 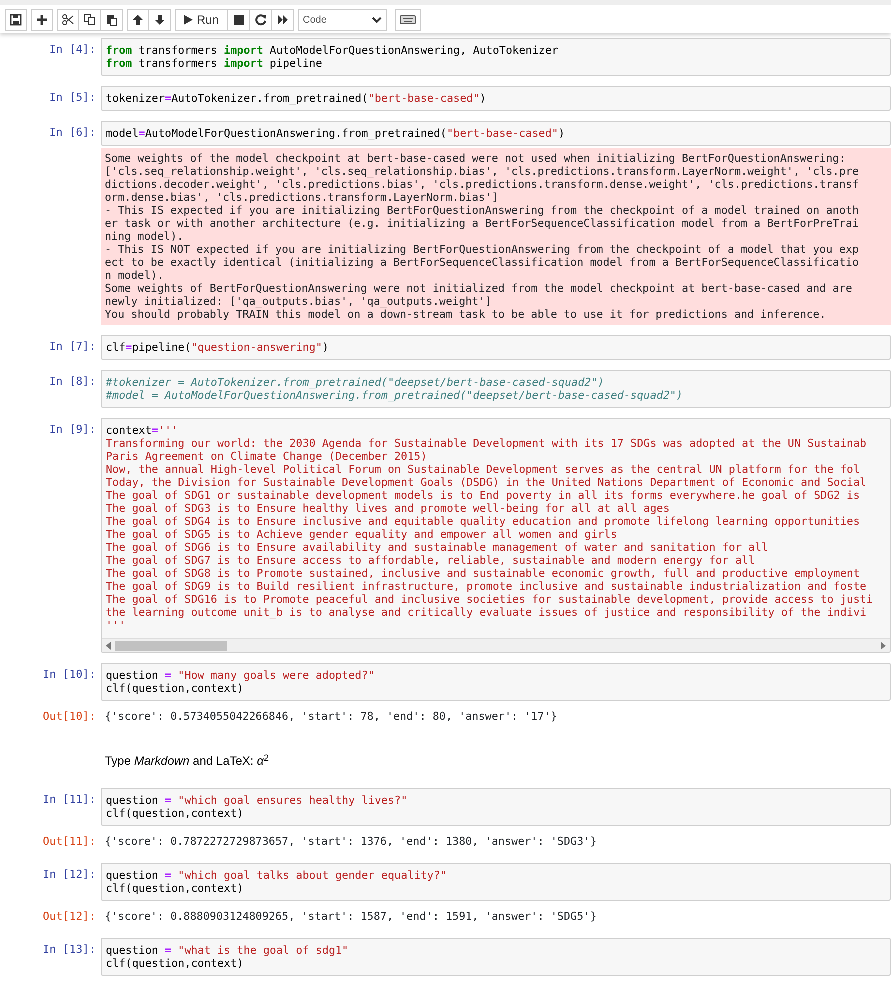 What do you see at coordinates (72, 347) in the screenshot?
I see `cell-prompt: In [7]:` at bounding box center [72, 347].